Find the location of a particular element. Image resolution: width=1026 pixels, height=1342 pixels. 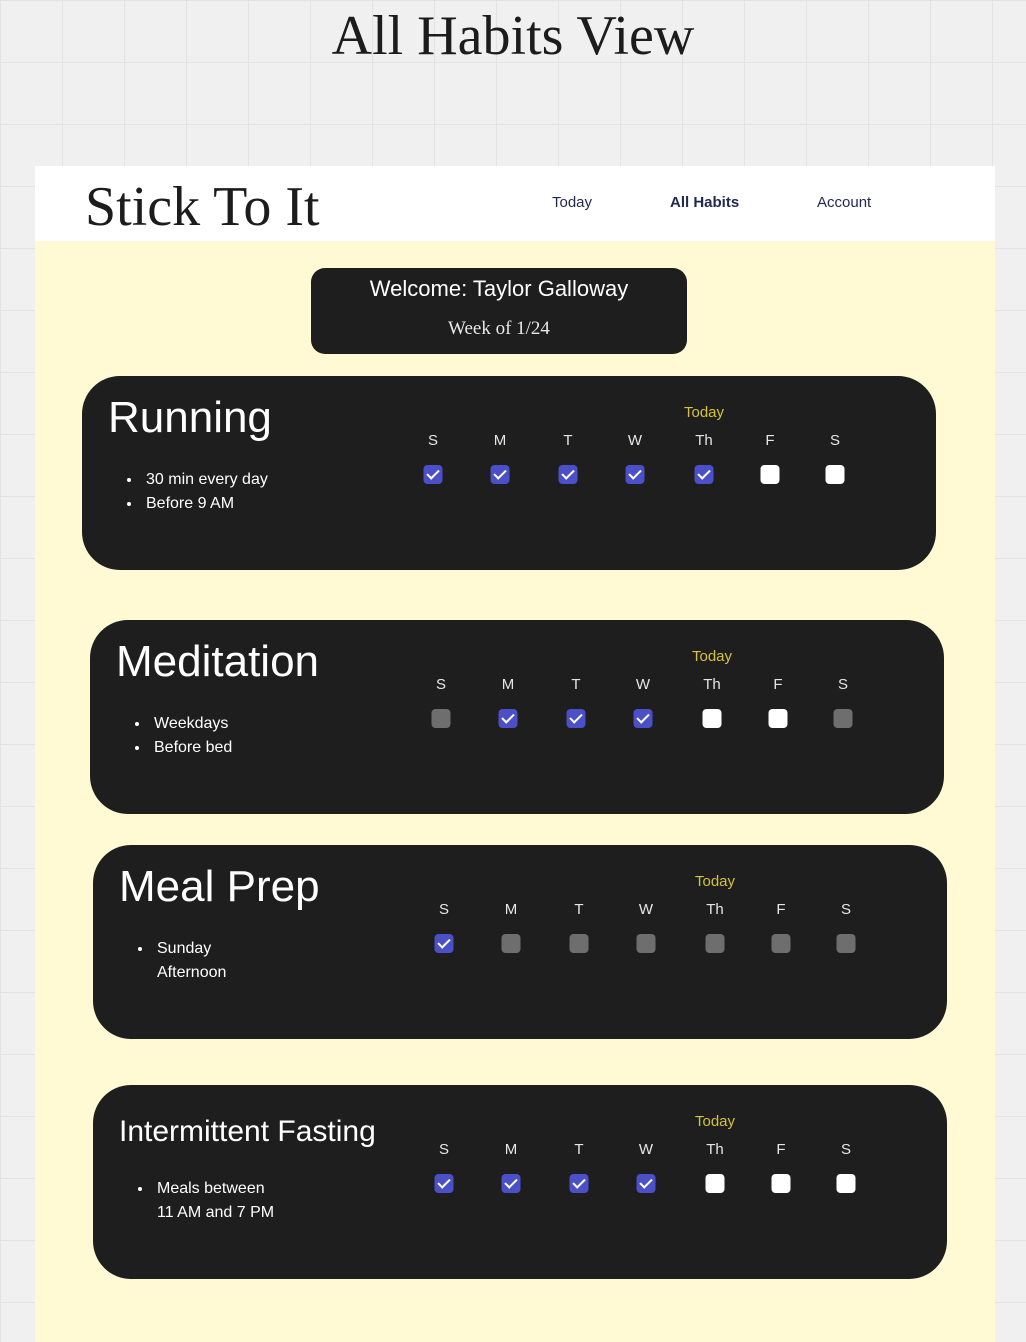

habit-notes: Sunday Afternoon is located at coordinates (189, 961).